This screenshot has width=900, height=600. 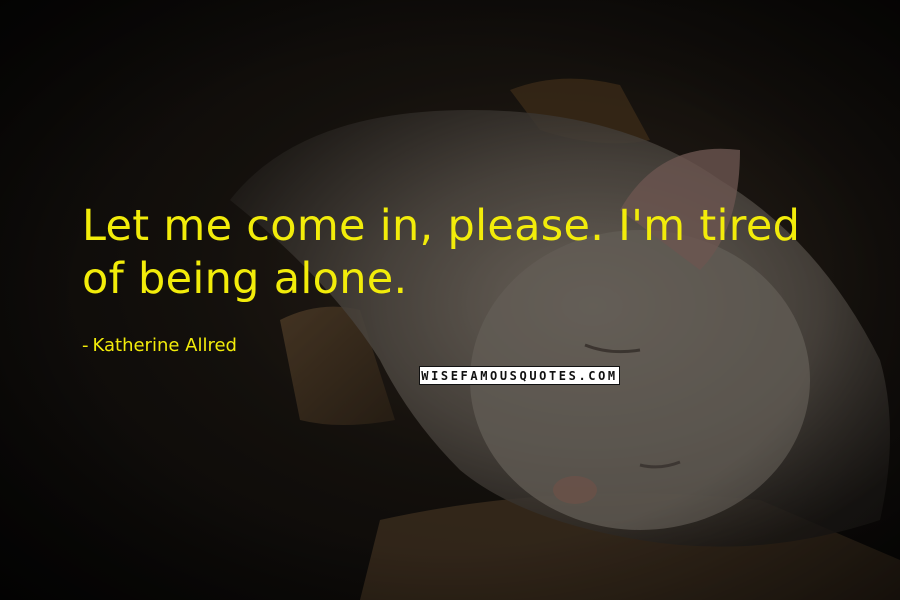 I want to click on author-name: Katherine Allred, so click(x=164, y=345).